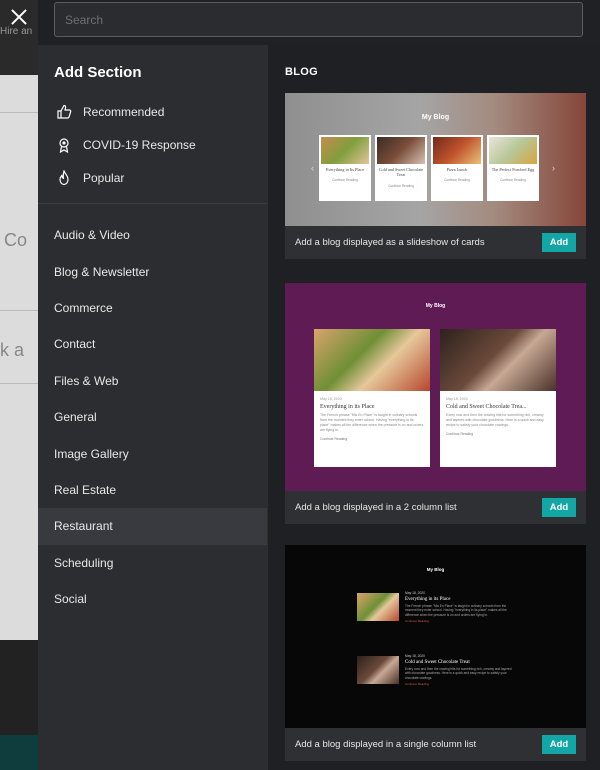 The width and height of the screenshot is (600, 770). Describe the element at coordinates (12, 350) in the screenshot. I see `background-body-text: k a` at that location.